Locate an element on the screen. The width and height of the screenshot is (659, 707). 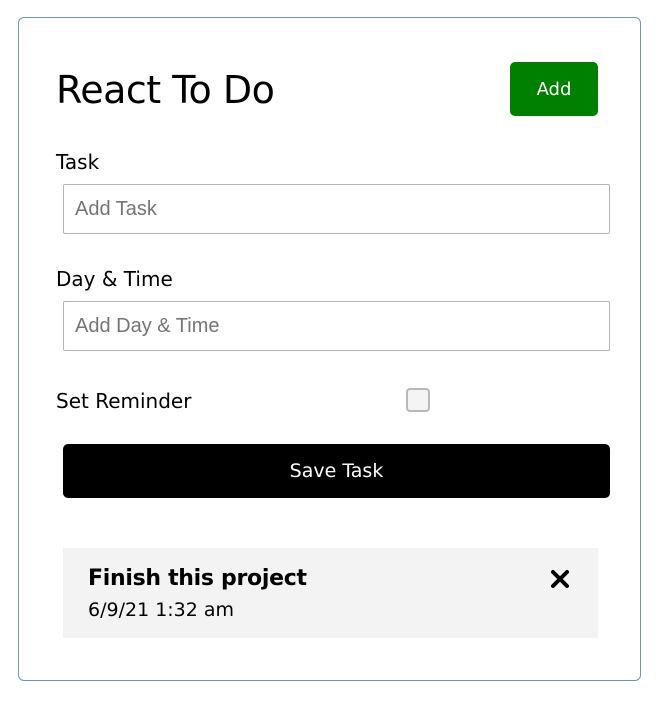
reminder-checkbox is located at coordinates (418, 400).